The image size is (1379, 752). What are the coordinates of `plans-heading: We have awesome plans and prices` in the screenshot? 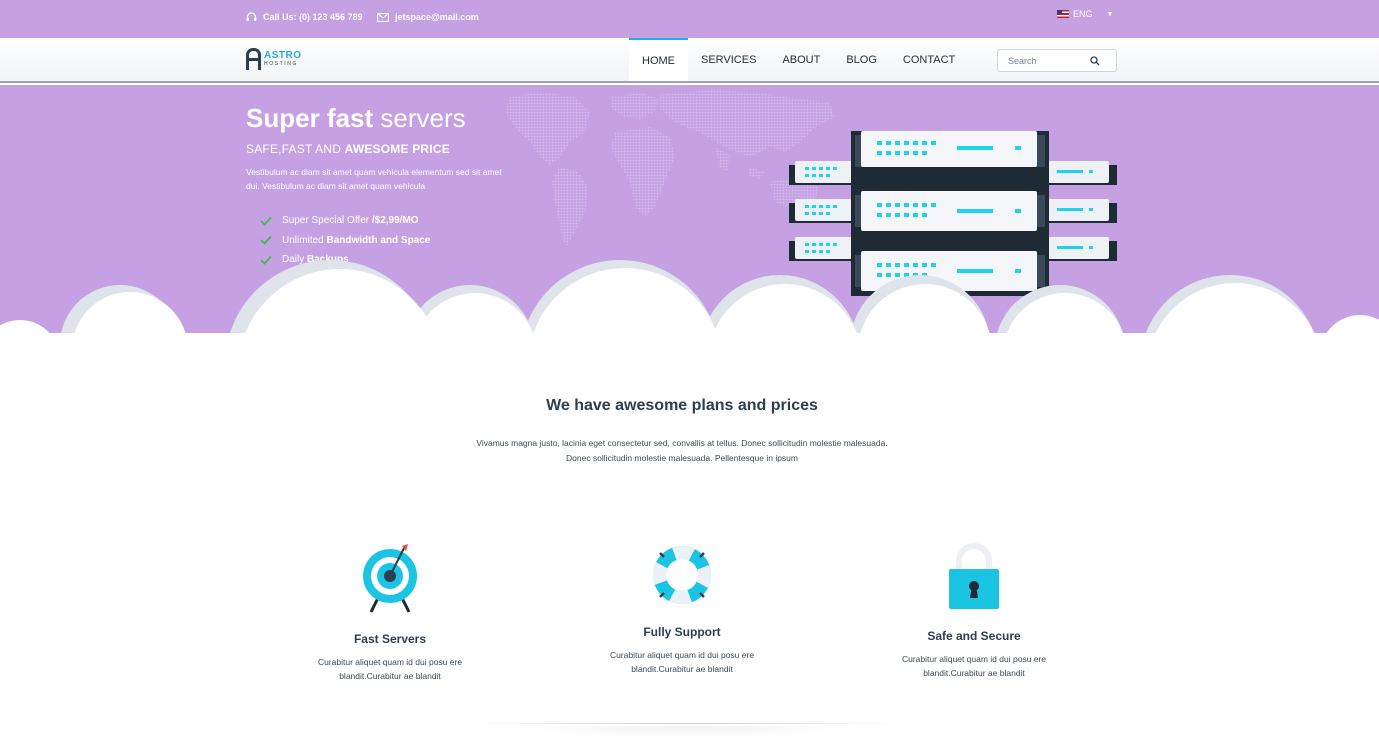 It's located at (682, 405).